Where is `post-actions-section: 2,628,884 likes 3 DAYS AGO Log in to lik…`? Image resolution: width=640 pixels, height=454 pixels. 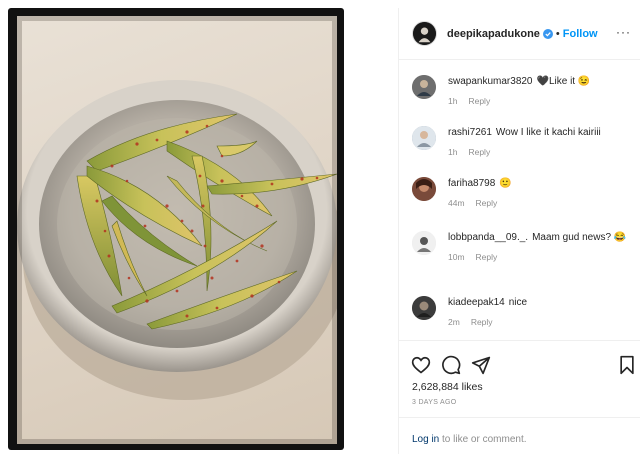
post-actions-section: 2,628,884 likes 3 DAYS AGO Log in to lik… is located at coordinates (519, 397).